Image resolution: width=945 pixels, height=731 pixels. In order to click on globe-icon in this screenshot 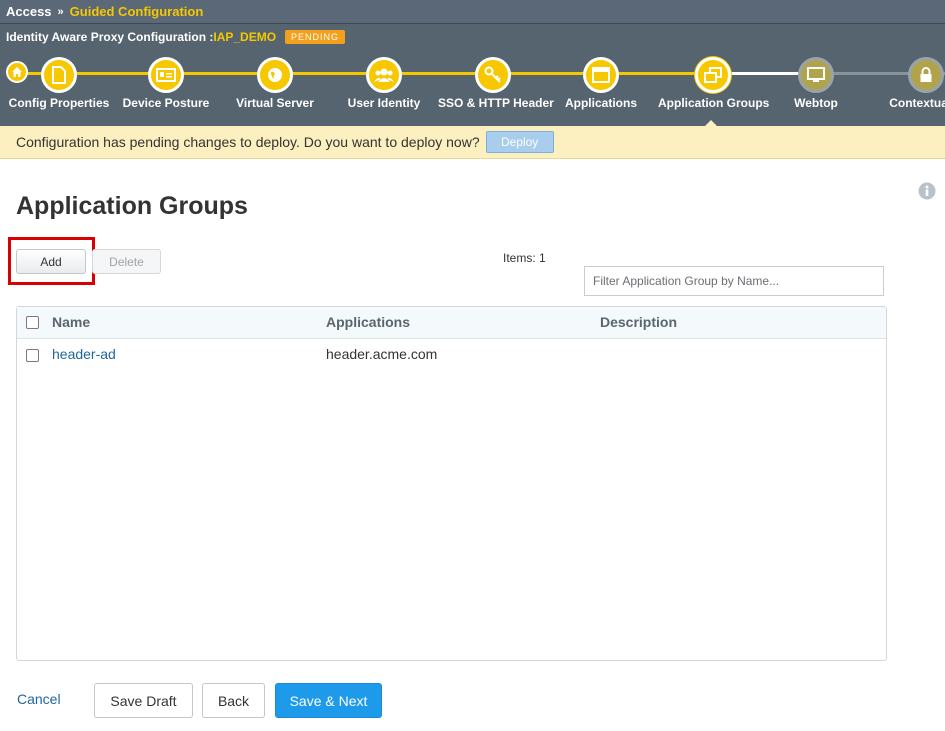, I will do `click(275, 75)`.